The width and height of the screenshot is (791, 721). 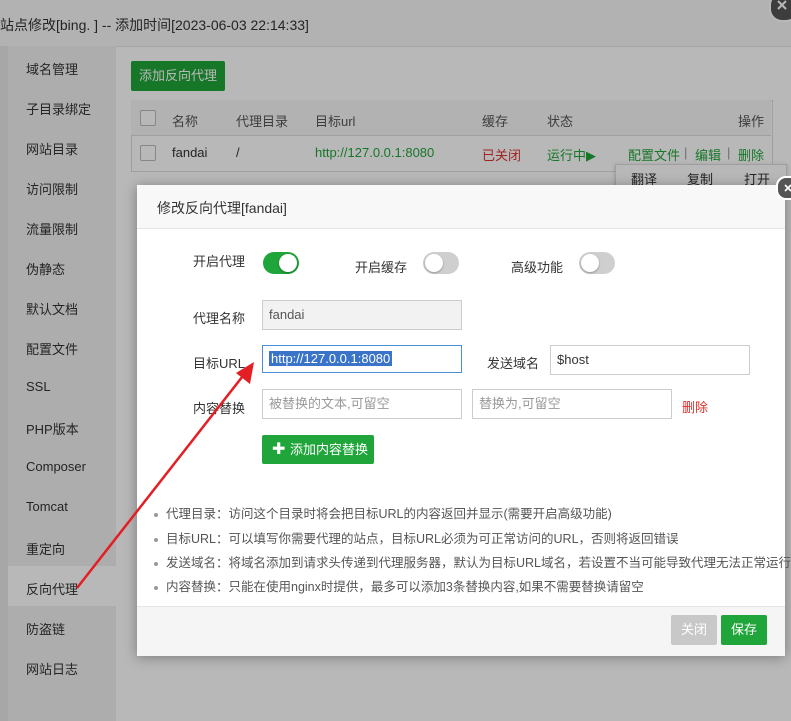 What do you see at coordinates (165, 475) in the screenshot?
I see `annotation-arrow-icon` at bounding box center [165, 475].